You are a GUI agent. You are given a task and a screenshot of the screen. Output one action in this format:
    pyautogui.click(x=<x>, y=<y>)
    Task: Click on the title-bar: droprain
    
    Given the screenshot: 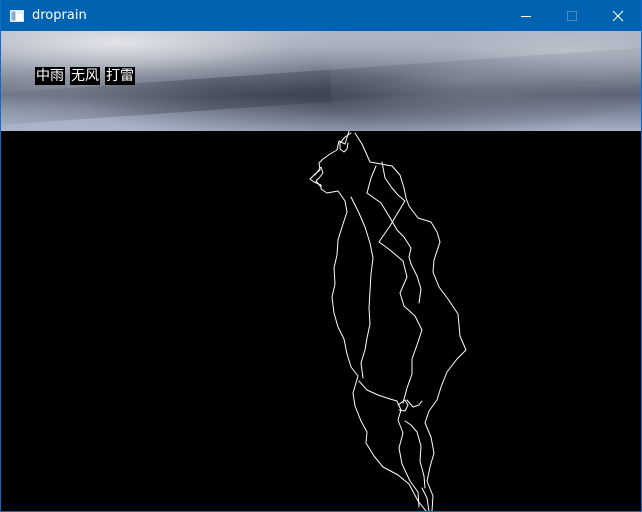 What is the action you would take?
    pyautogui.click(x=321, y=15)
    